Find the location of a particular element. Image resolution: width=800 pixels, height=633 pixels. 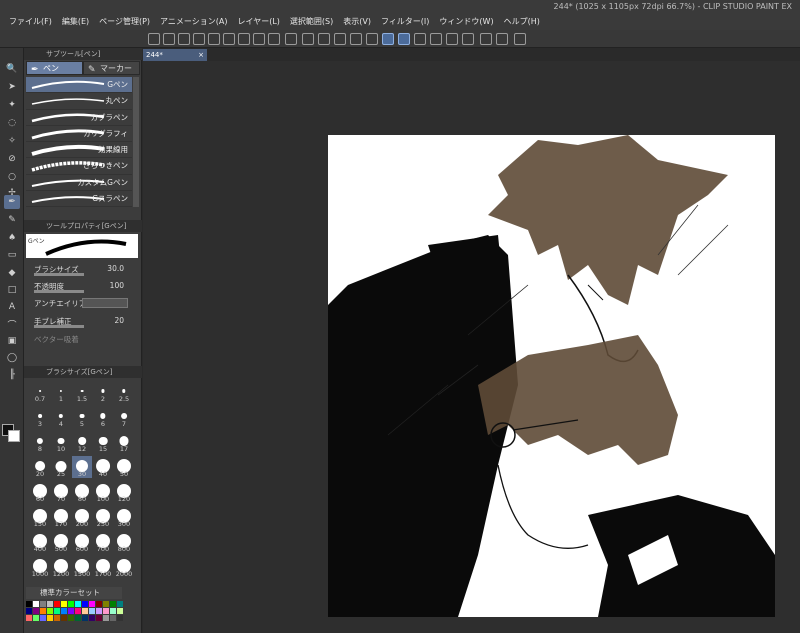

layer-new-icon is located at coordinates (436, 39).